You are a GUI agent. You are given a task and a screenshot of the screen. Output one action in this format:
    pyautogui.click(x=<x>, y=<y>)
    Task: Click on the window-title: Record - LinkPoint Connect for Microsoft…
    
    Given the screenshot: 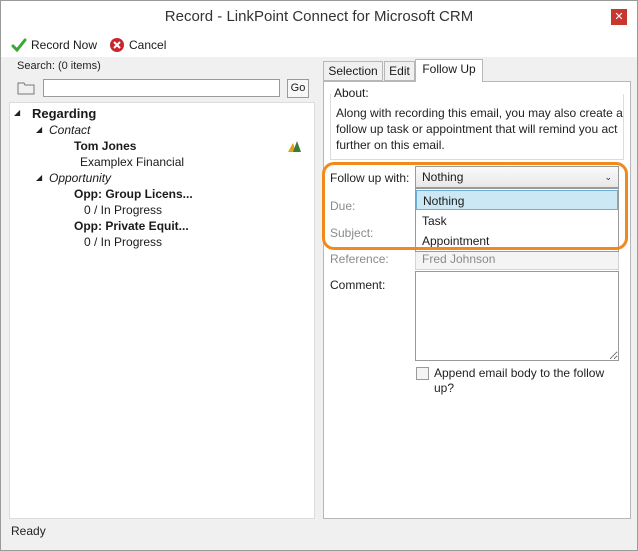 What is the action you would take?
    pyautogui.click(x=319, y=16)
    